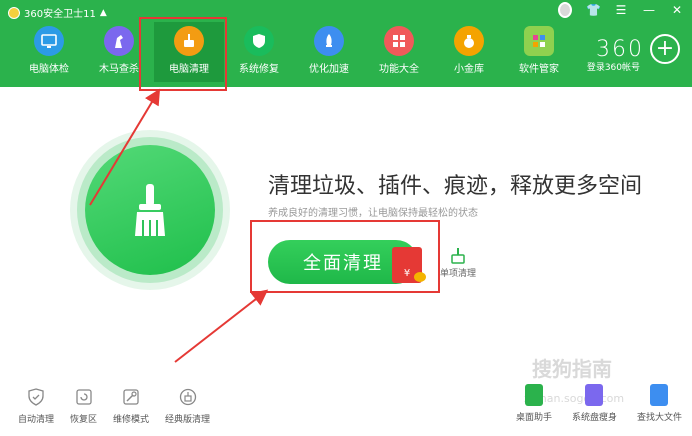 The width and height of the screenshot is (692, 436). I want to click on arrow-to-clean, so click(221, 326).